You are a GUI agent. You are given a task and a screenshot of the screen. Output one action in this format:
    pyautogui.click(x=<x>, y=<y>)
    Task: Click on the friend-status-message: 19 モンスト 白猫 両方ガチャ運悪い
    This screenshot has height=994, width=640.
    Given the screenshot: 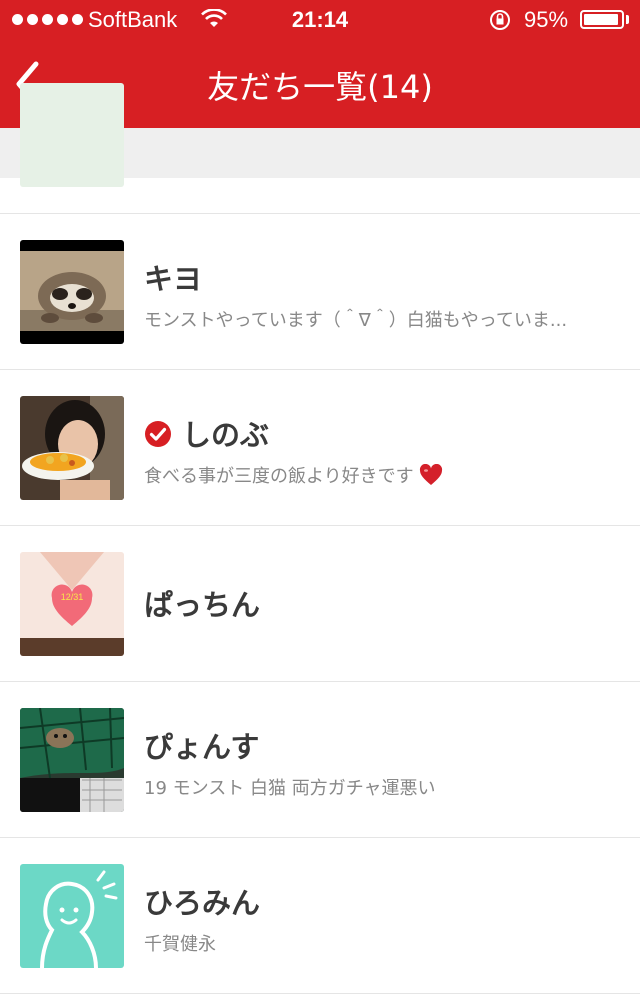 What is the action you would take?
    pyautogui.click(x=290, y=788)
    